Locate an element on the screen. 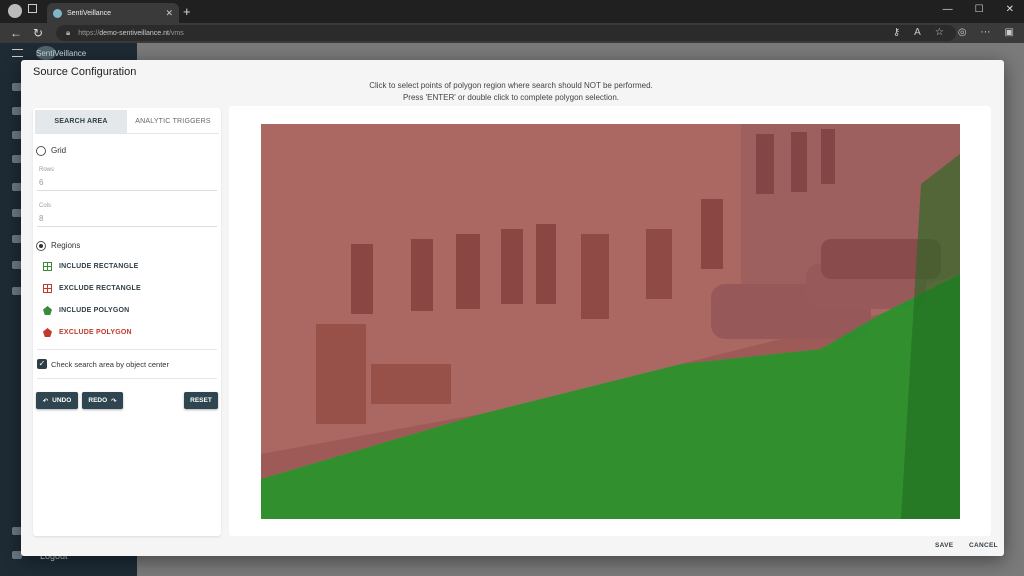 Image resolution: width=1024 pixels, height=576 pixels. tab-analytic-triggers: ANALYTIC TRIGGERS is located at coordinates (173, 121).